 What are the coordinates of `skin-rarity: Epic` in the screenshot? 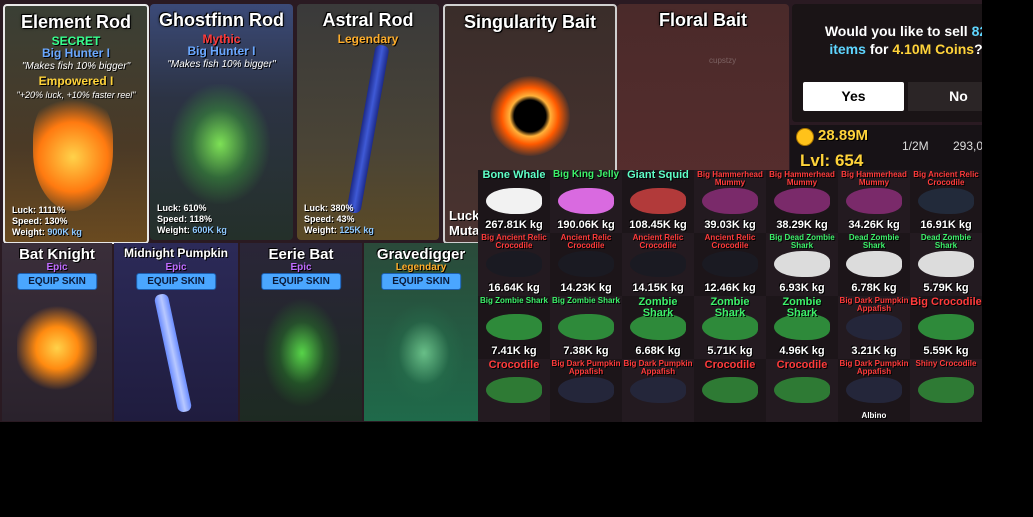 It's located at (57, 267).